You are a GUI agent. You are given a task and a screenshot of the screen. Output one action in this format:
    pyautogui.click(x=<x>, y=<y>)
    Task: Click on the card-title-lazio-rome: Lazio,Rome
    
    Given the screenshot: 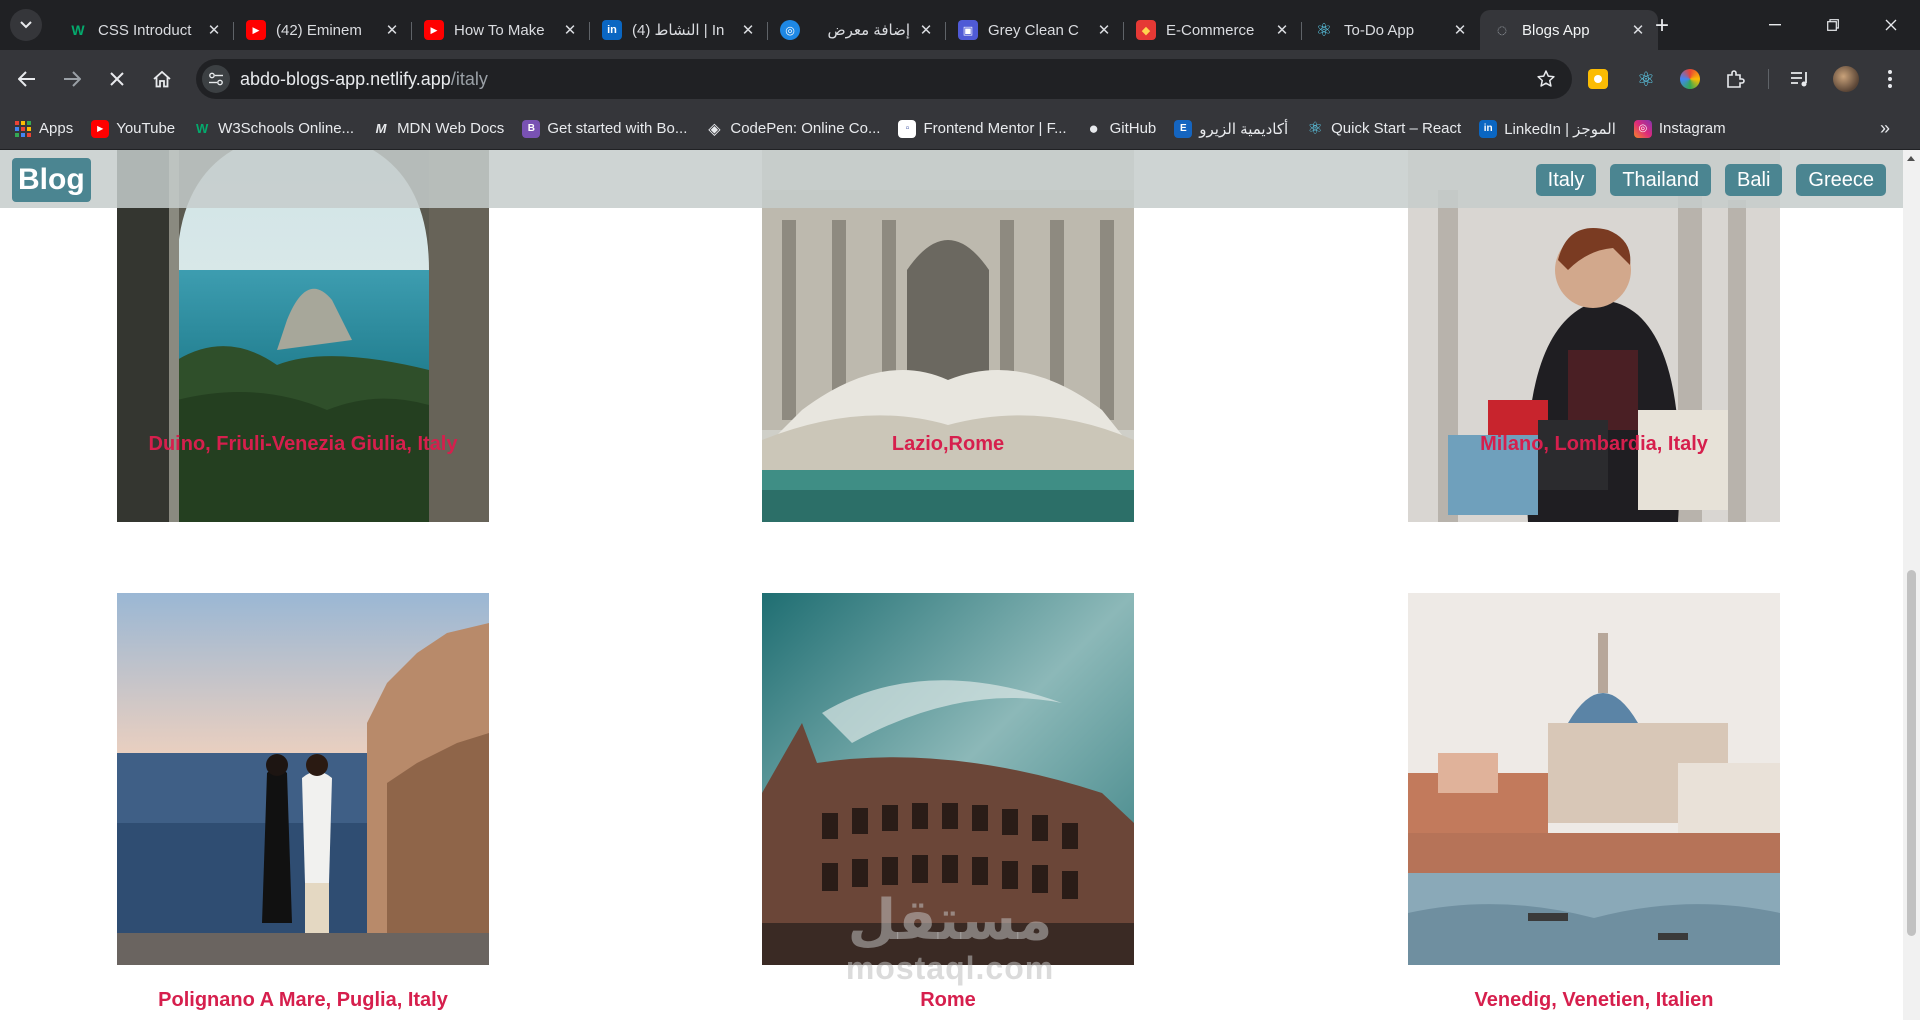 What is the action you would take?
    pyautogui.click(x=948, y=444)
    